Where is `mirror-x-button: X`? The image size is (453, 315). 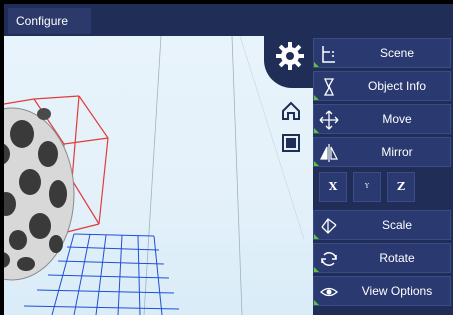
mirror-x-button: X is located at coordinates (333, 187).